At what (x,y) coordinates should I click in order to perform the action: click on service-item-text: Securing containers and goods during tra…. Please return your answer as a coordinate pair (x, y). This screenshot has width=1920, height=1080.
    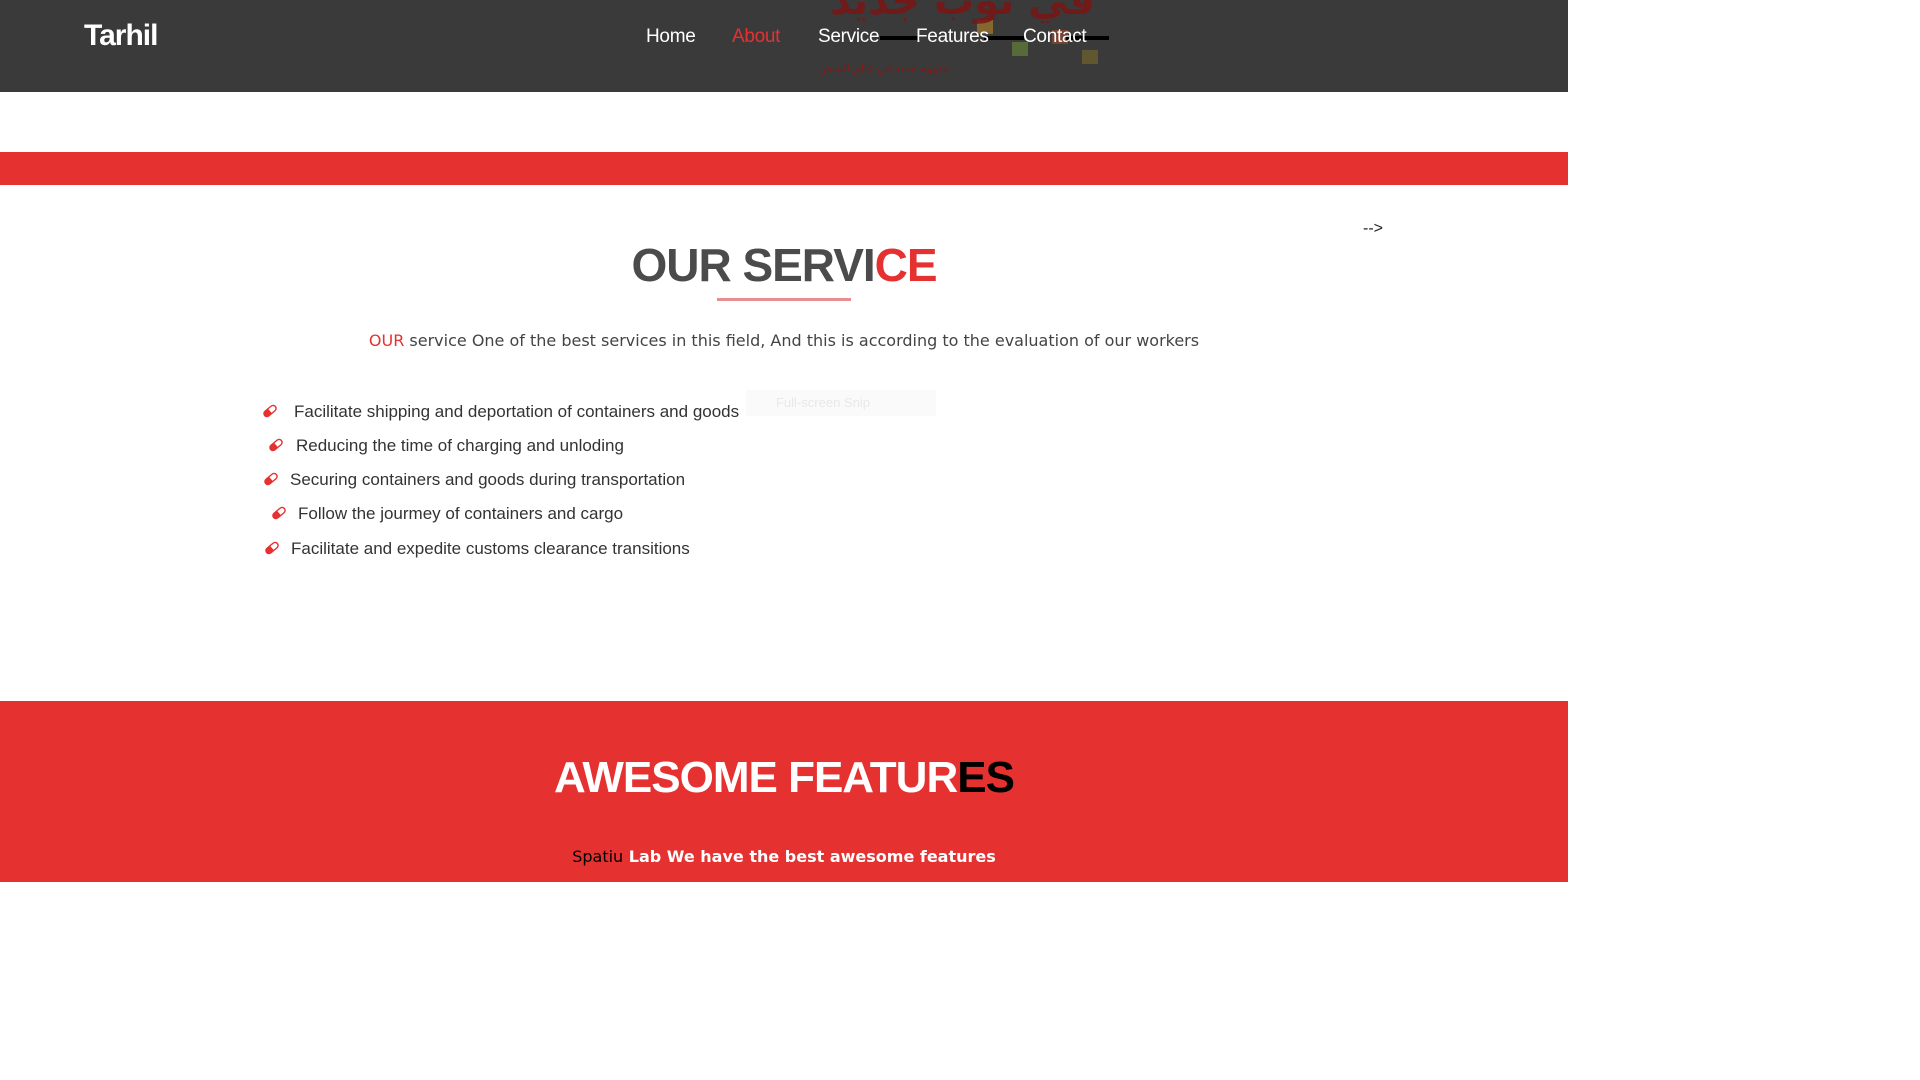
    Looking at the image, I should click on (488, 479).